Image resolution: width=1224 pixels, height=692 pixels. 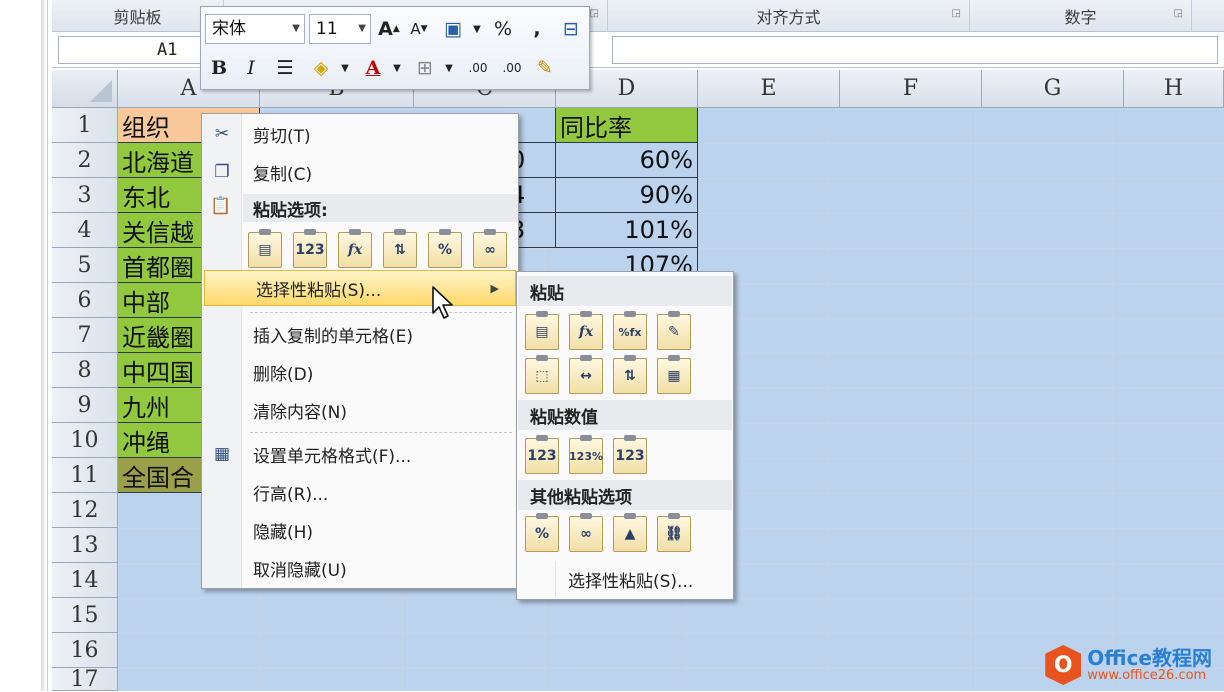 What do you see at coordinates (503, 29) in the screenshot?
I see `percent-style-button: %` at bounding box center [503, 29].